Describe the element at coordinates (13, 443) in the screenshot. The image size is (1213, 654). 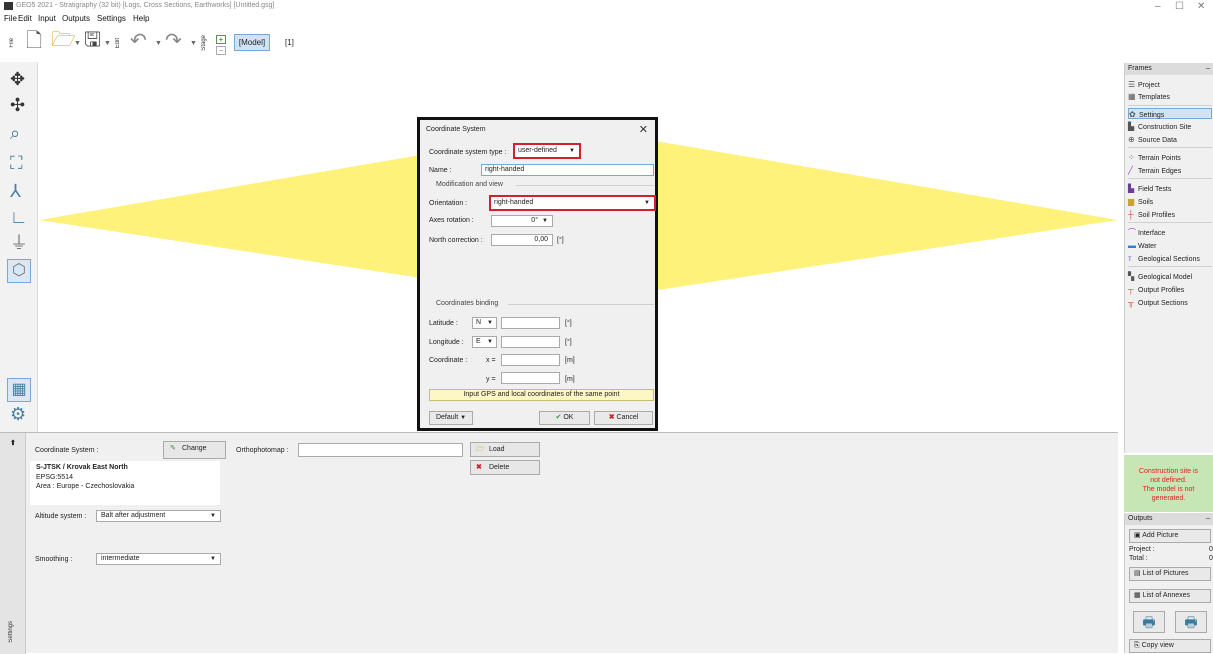
I see `pin-icon: ⬆` at that location.